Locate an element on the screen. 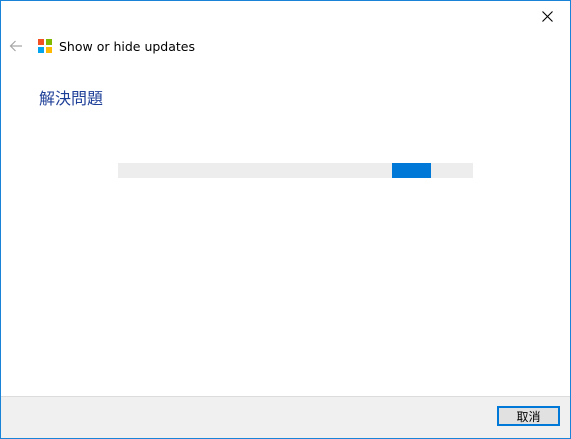 The image size is (571, 439). progress-bar is located at coordinates (295, 170).